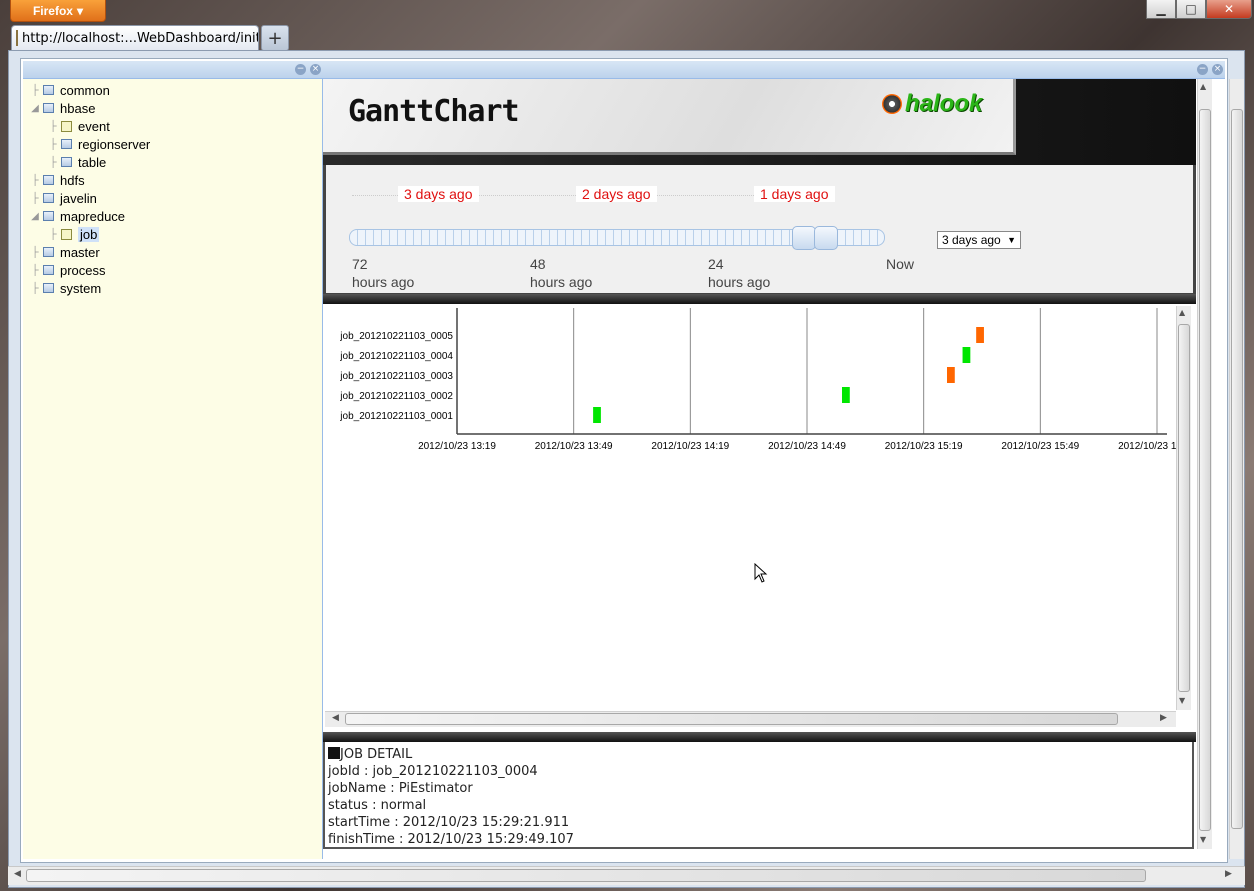 This screenshot has width=1254, height=891. I want to click on tree-item-javelin: ├ javelin, so click(175, 198).